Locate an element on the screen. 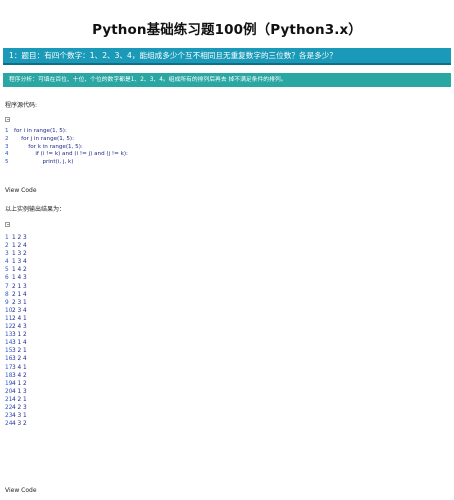 Image resolution: width=454 pixels, height=500 pixels. output-line: 214 2 1 is located at coordinates (16, 400).